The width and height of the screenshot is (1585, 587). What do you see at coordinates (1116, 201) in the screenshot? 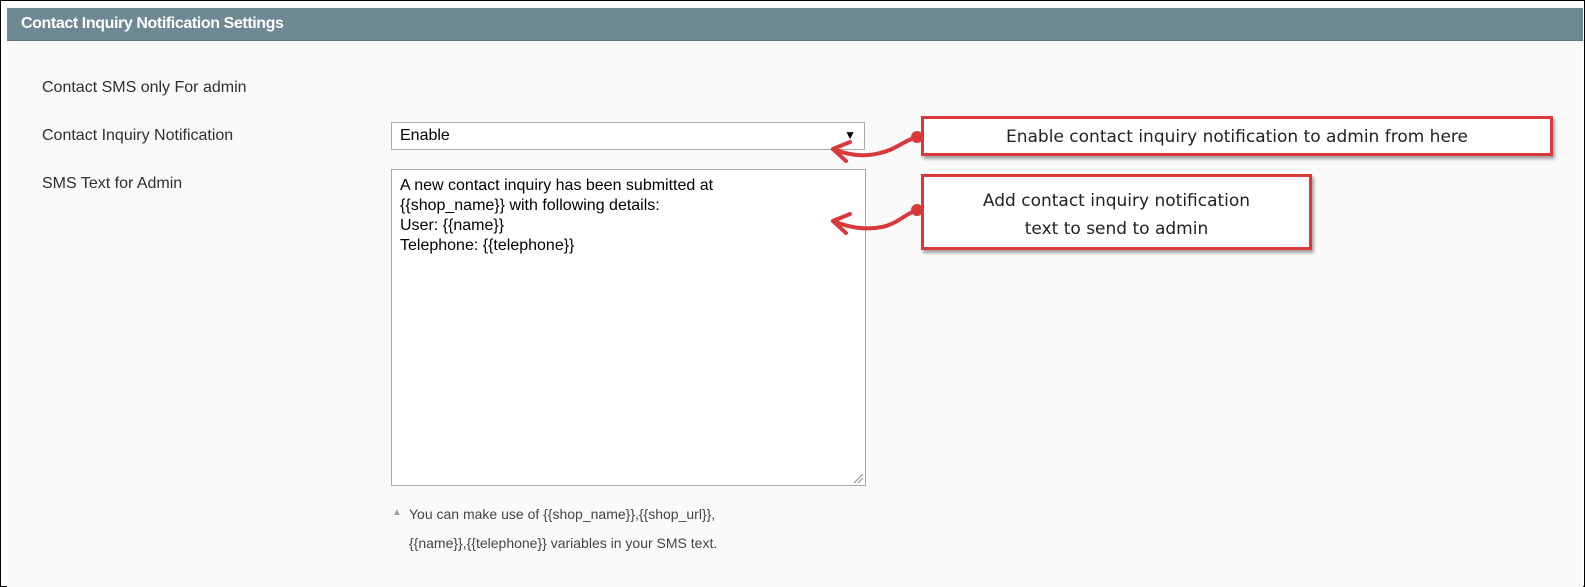
I see `callout-2-line-1: Add contact inquiry notification` at bounding box center [1116, 201].